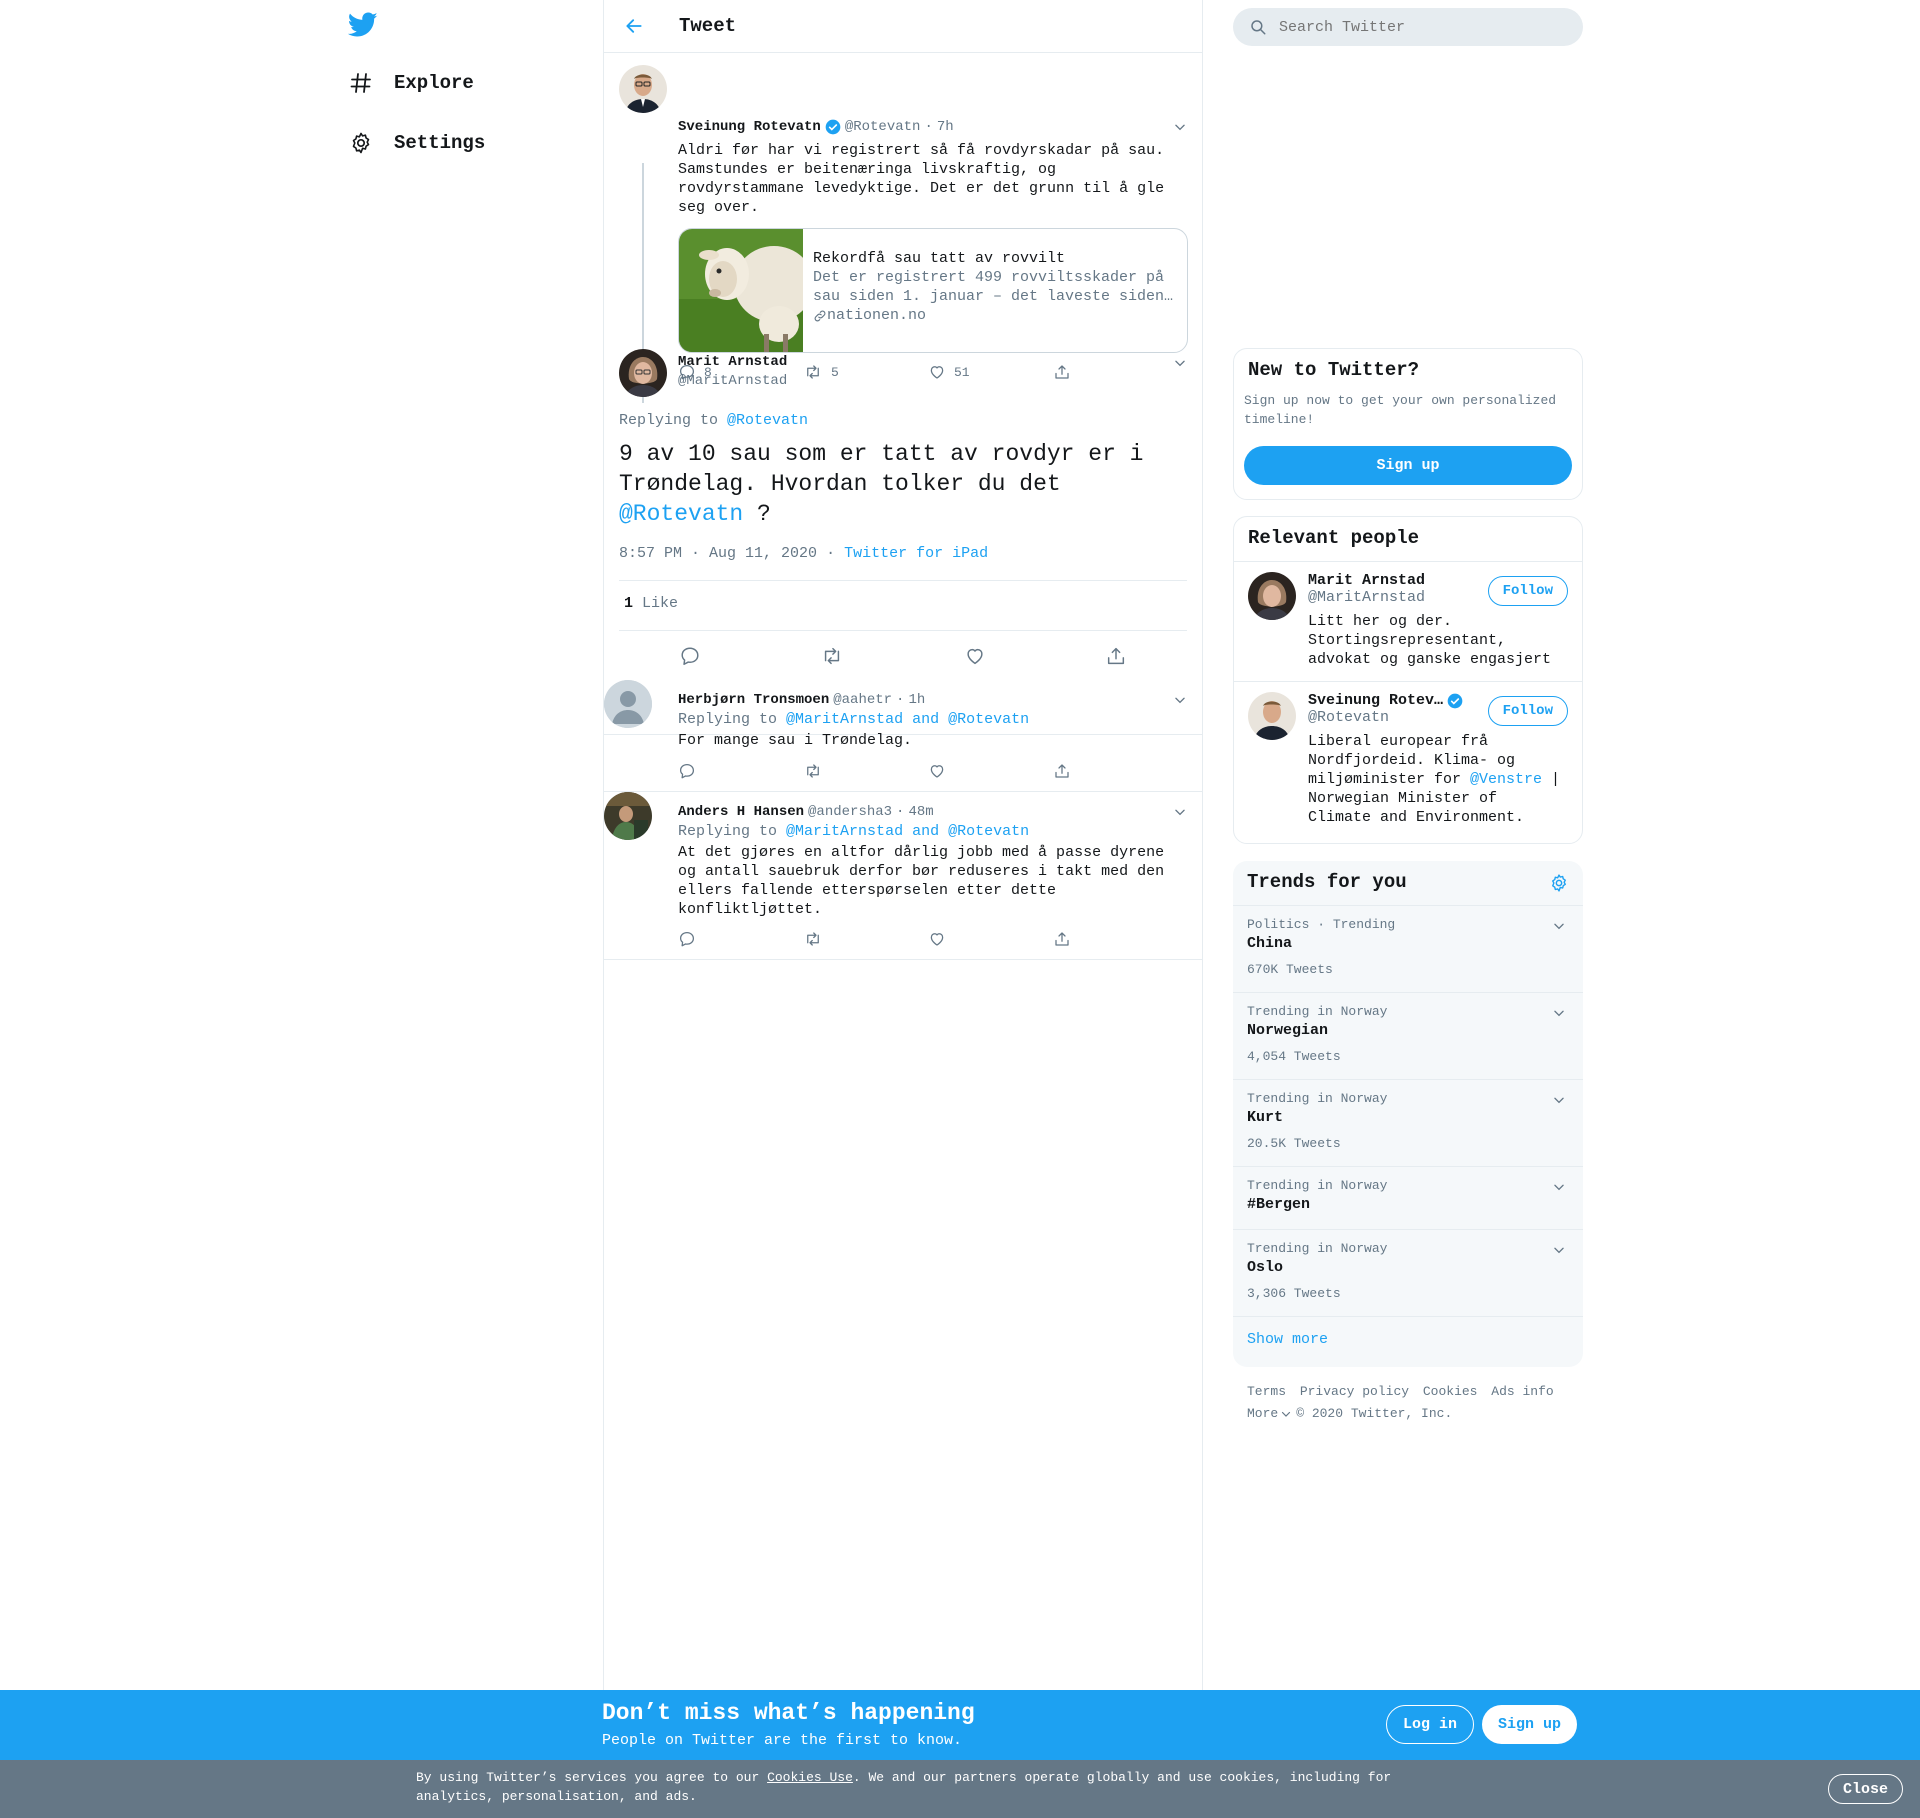 The image size is (1920, 1818). I want to click on trend-name: Kurt, so click(1265, 1117).